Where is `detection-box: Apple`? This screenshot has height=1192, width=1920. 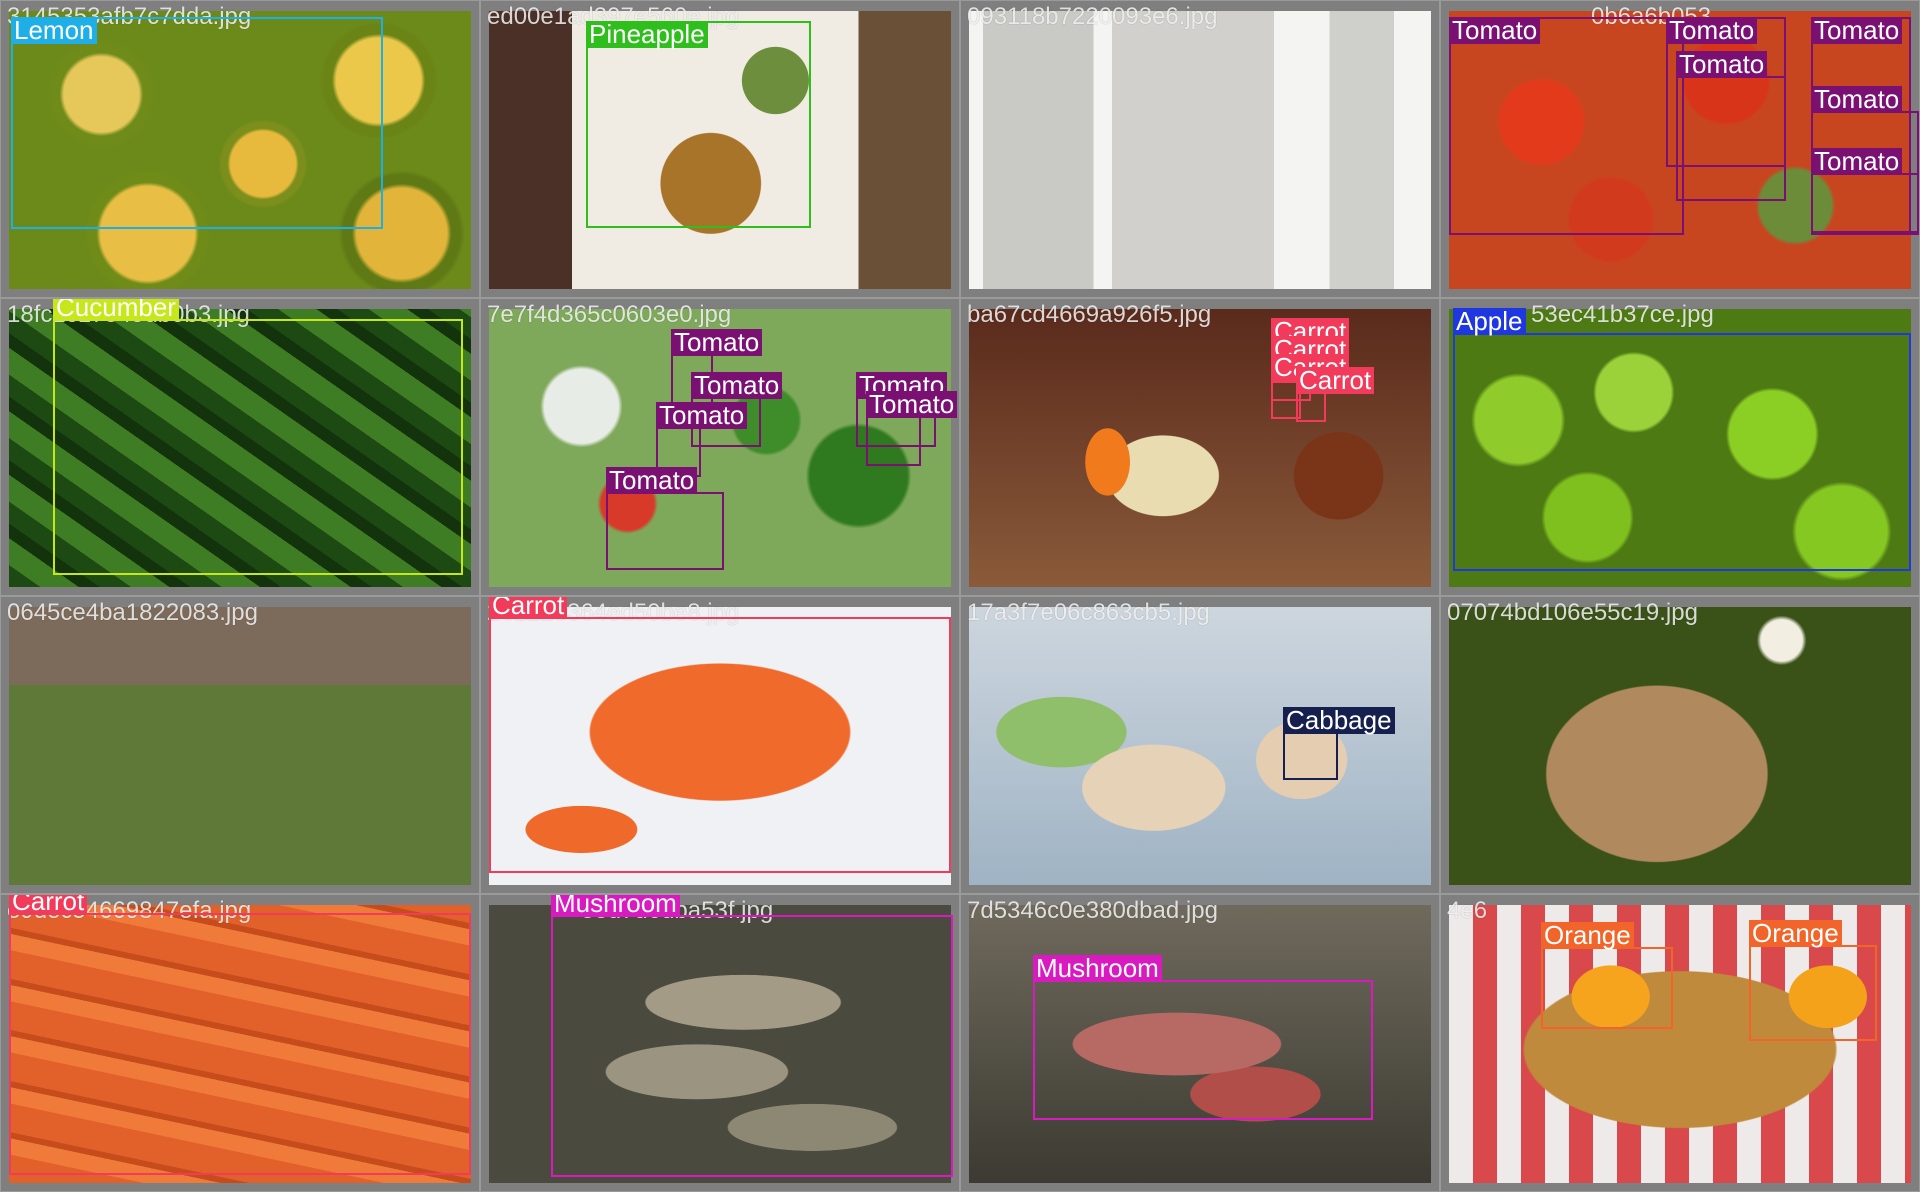
detection-box: Apple is located at coordinates (1682, 439).